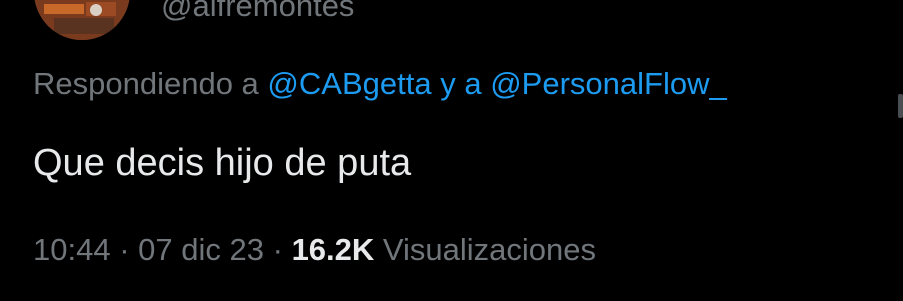 The height and width of the screenshot is (301, 903). What do you see at coordinates (201, 249) in the screenshot?
I see `tweet-date: 07 dic 23` at bounding box center [201, 249].